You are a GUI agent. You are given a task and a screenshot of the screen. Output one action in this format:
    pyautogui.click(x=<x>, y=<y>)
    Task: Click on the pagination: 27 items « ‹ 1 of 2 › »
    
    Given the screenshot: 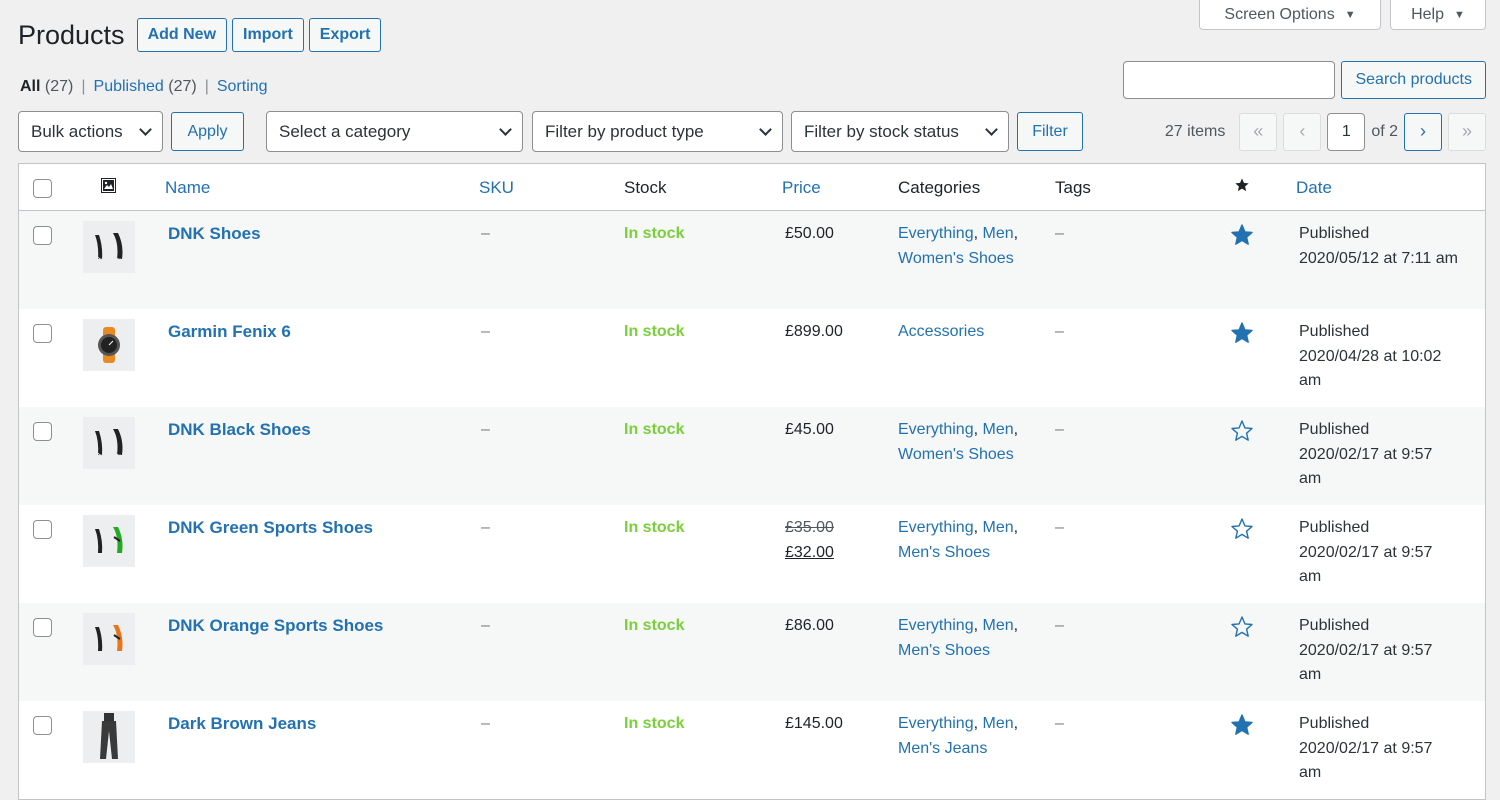 What is the action you would take?
    pyautogui.click(x=1325, y=131)
    